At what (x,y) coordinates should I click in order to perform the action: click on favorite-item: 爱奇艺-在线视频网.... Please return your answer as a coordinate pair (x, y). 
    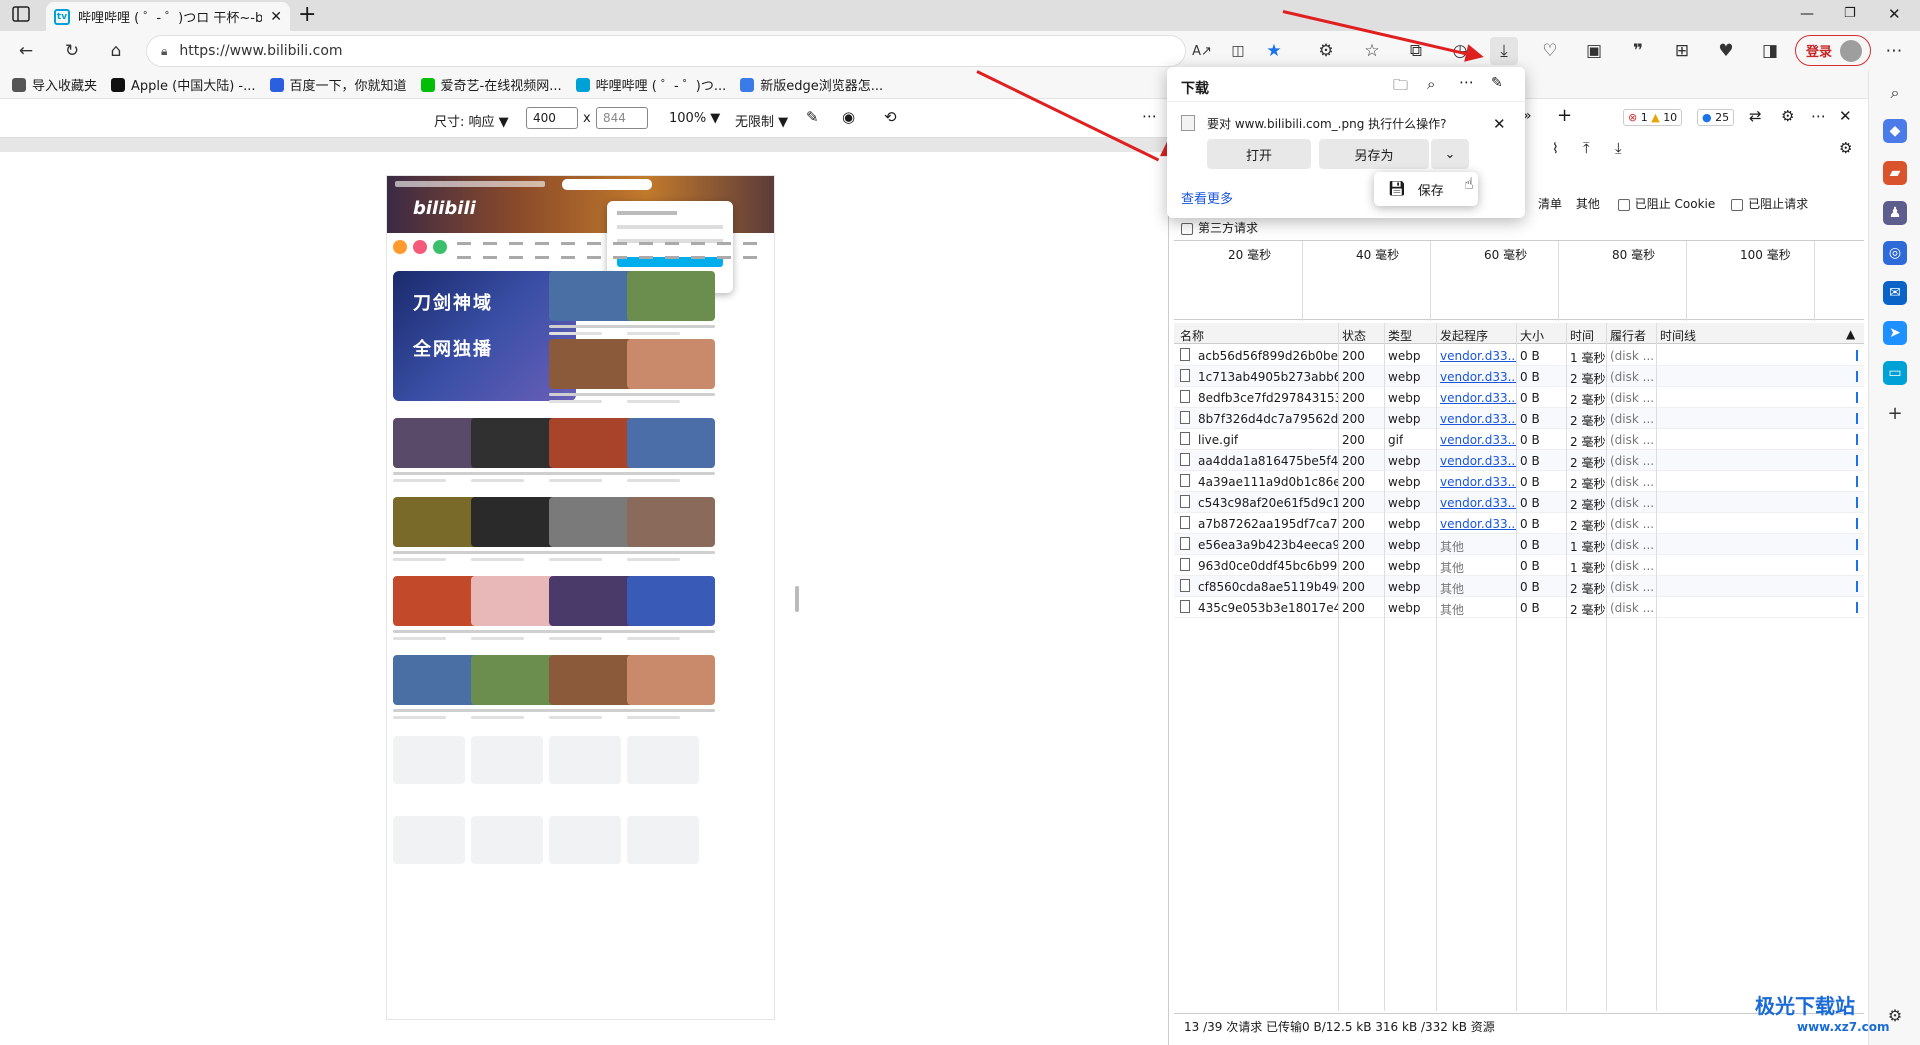
    Looking at the image, I should click on (491, 84).